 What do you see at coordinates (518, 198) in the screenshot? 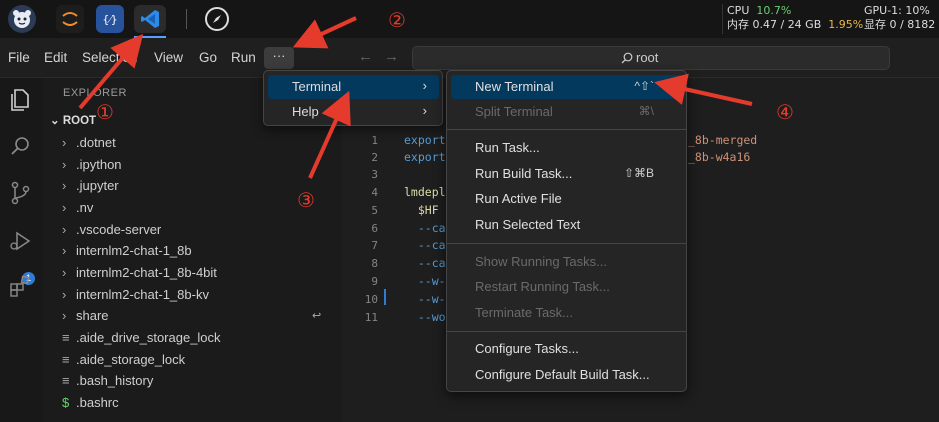
I see `menu-item-label: Run Active File` at bounding box center [518, 198].